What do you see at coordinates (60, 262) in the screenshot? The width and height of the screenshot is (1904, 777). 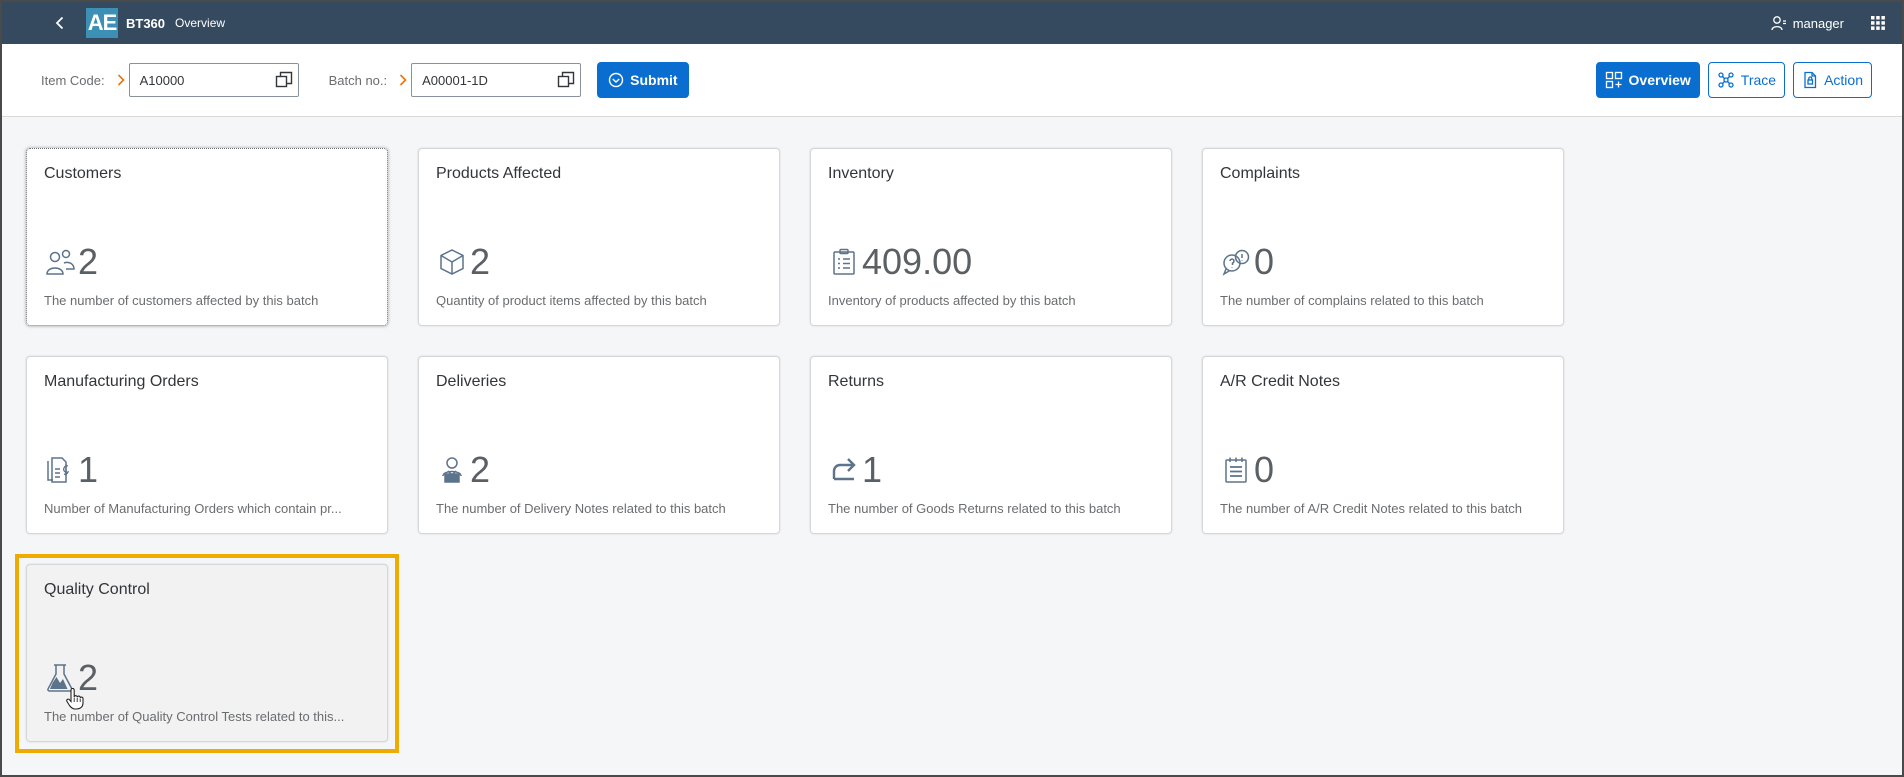 I see `customers-icon` at bounding box center [60, 262].